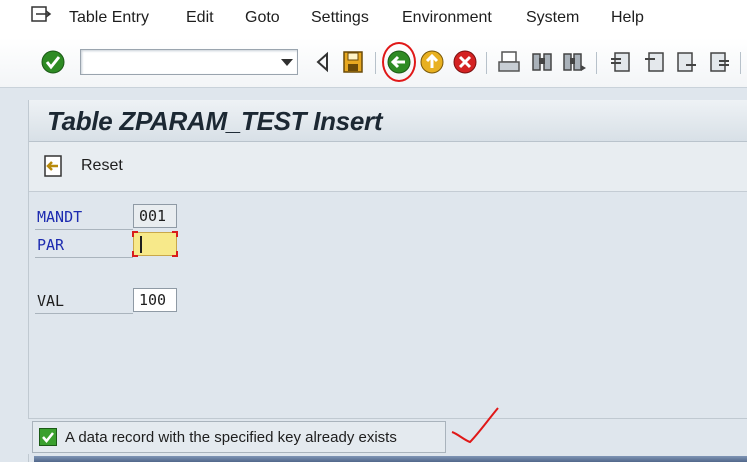 Image resolution: width=747 pixels, height=462 pixels. I want to click on print-icon, so click(509, 62).